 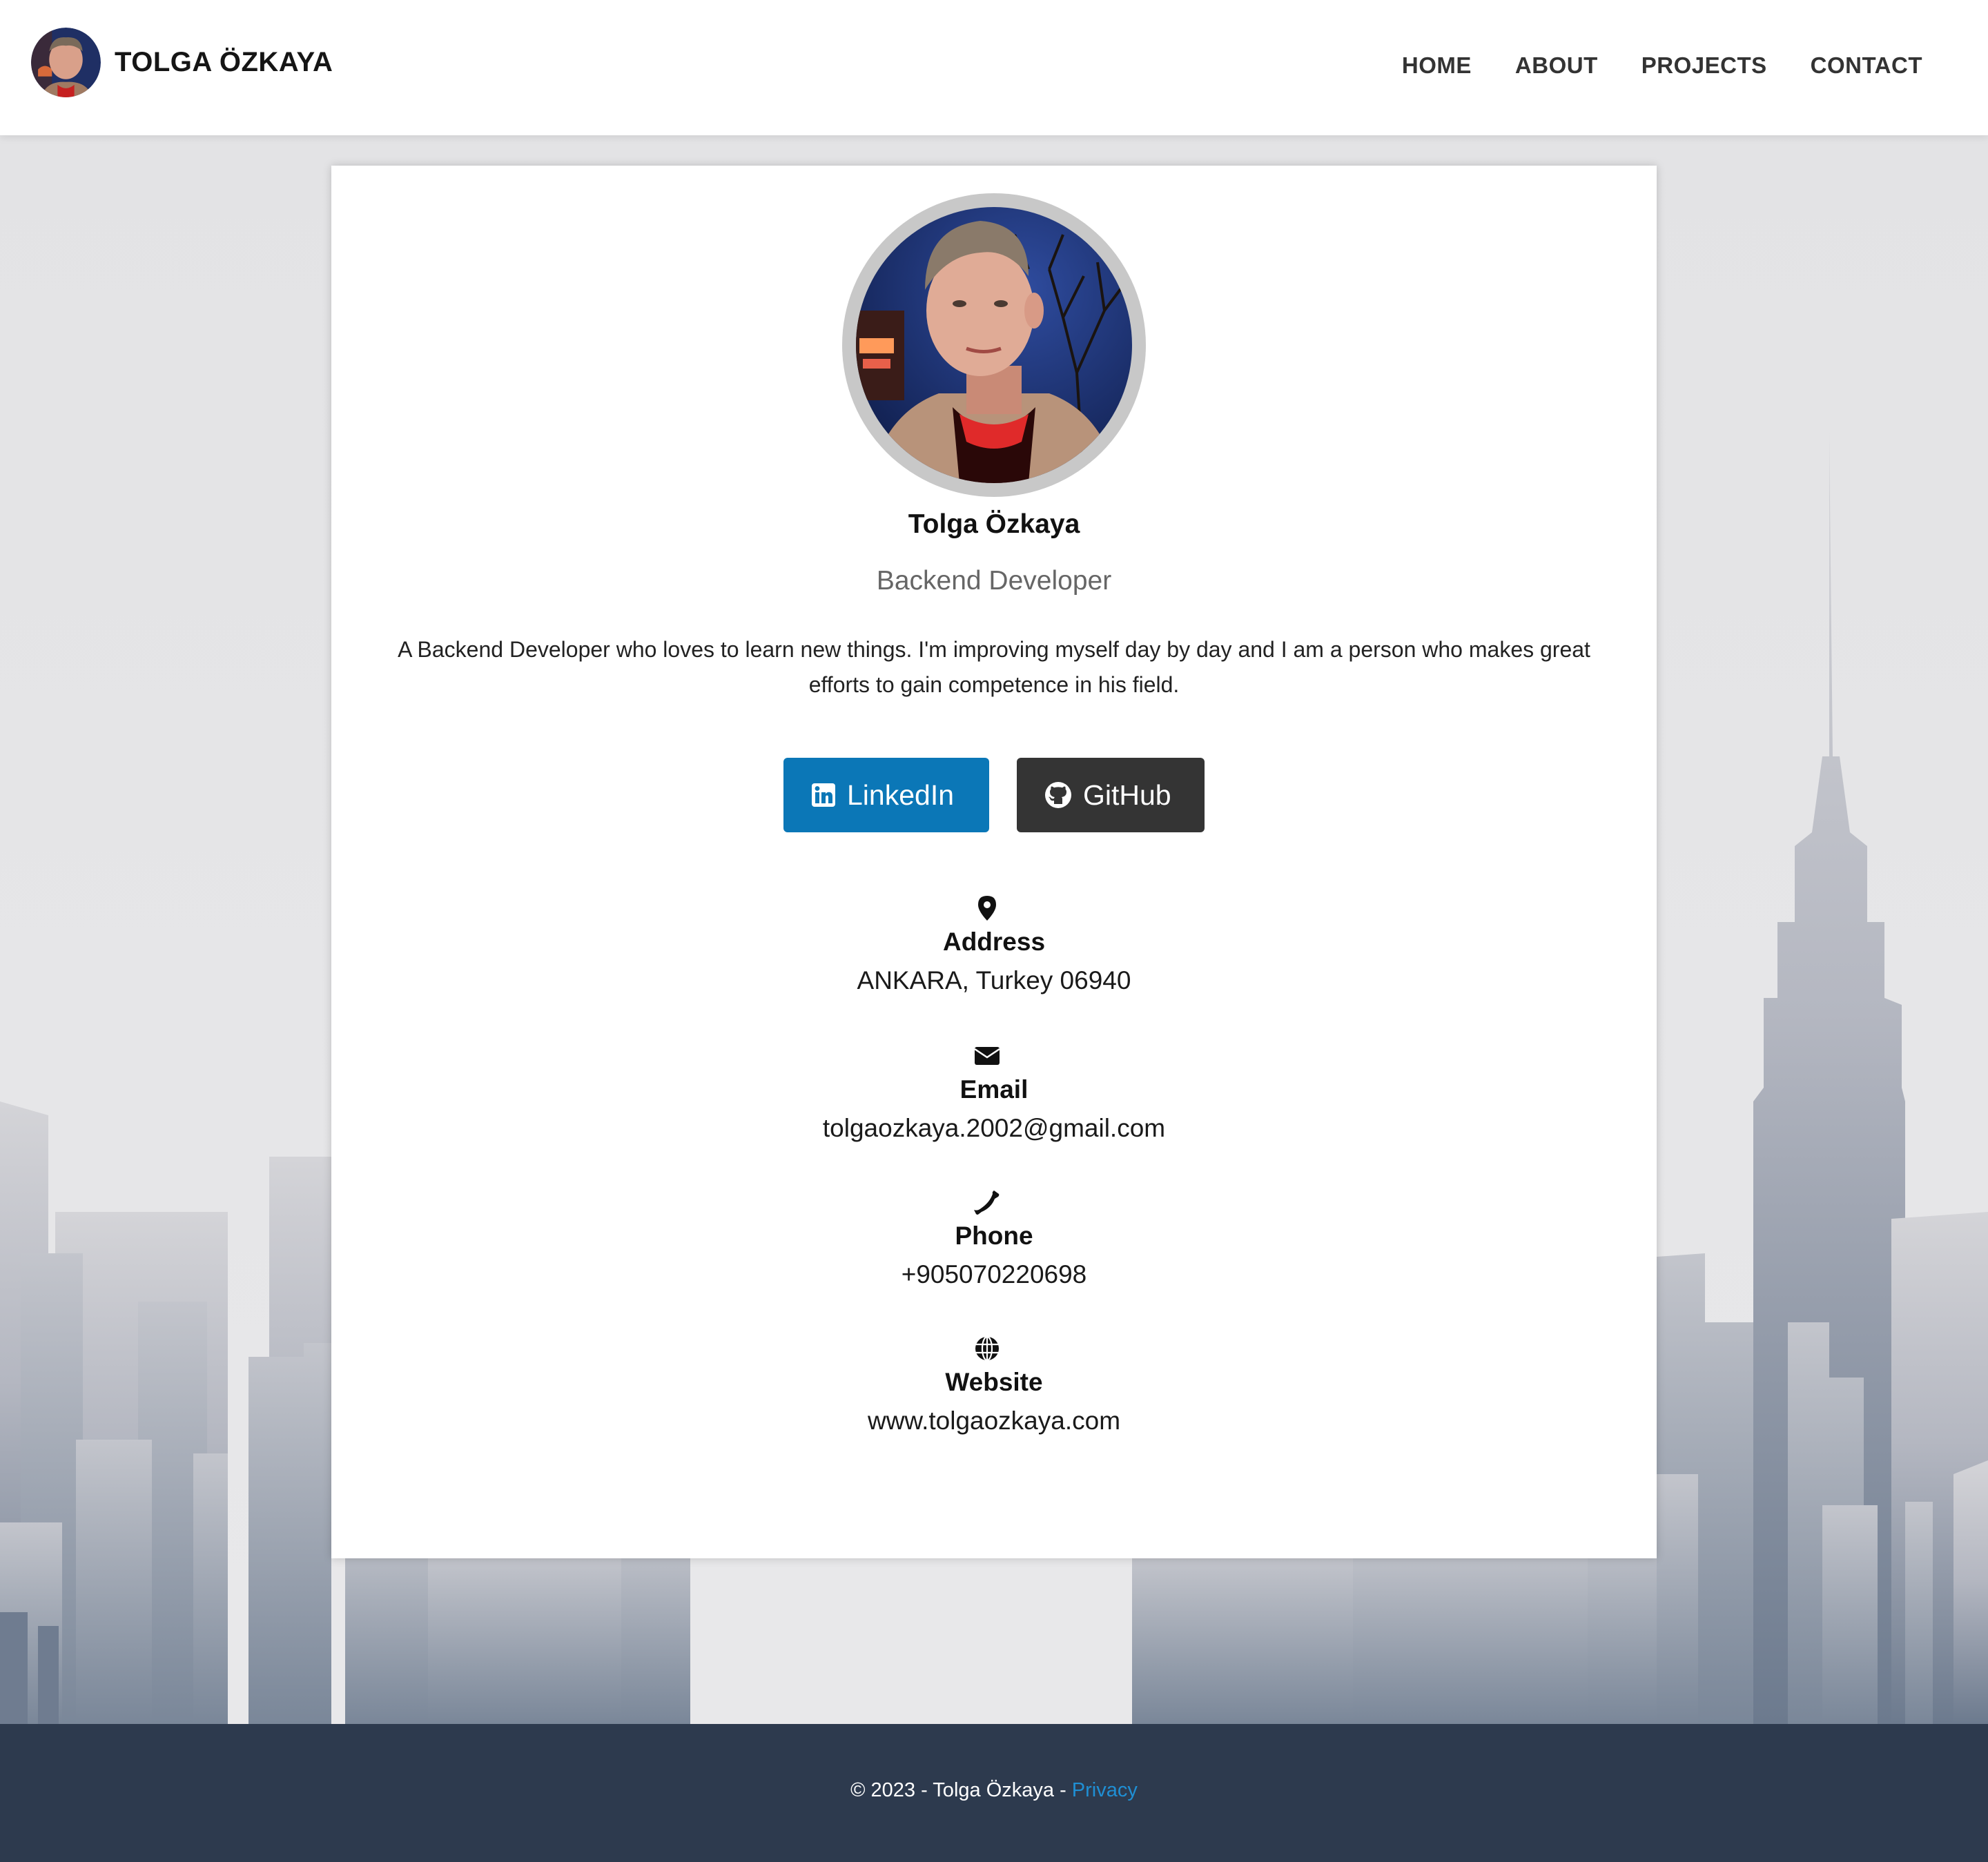 I want to click on site-header: TOLGA ÖZKAYA HOME ABOUT PROJECTS CONTACT, so click(x=994, y=67).